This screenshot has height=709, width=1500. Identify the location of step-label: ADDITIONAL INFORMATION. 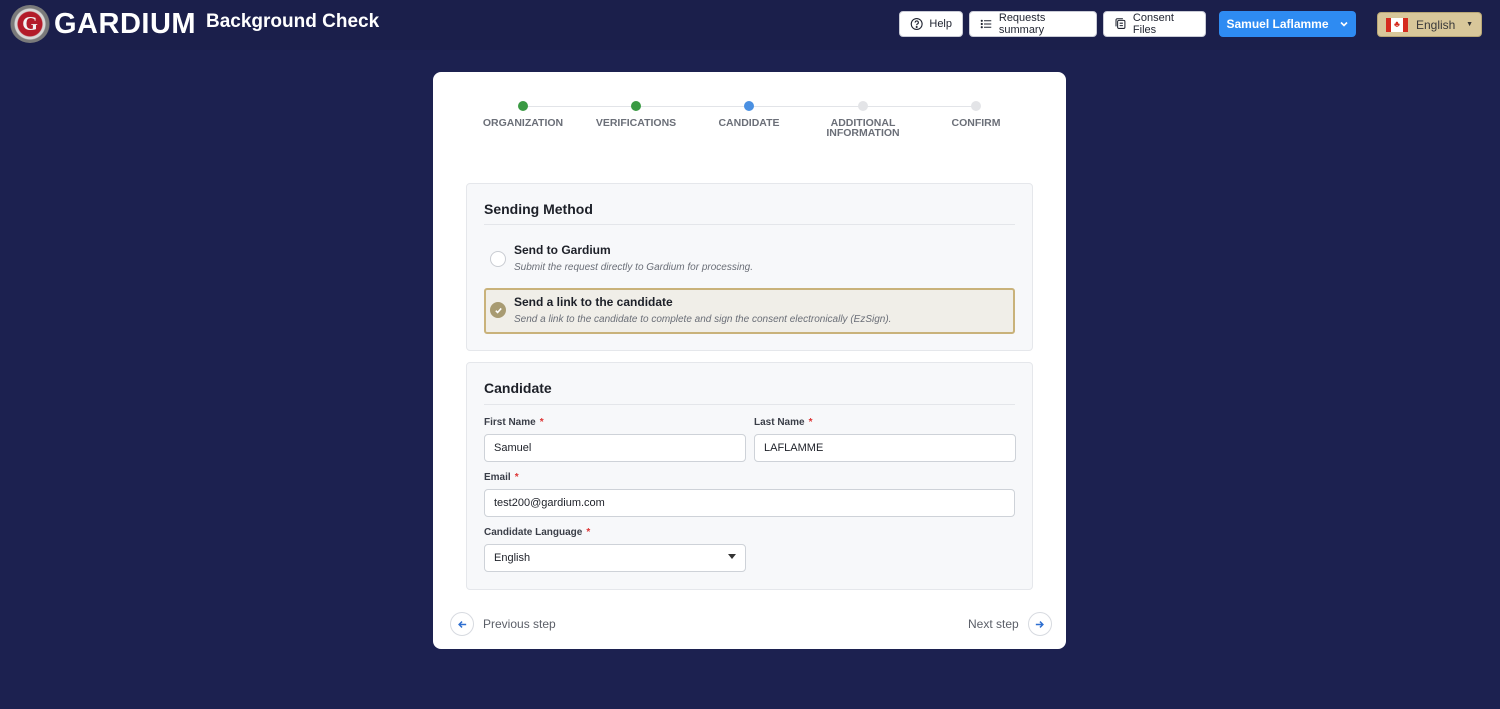
(863, 128).